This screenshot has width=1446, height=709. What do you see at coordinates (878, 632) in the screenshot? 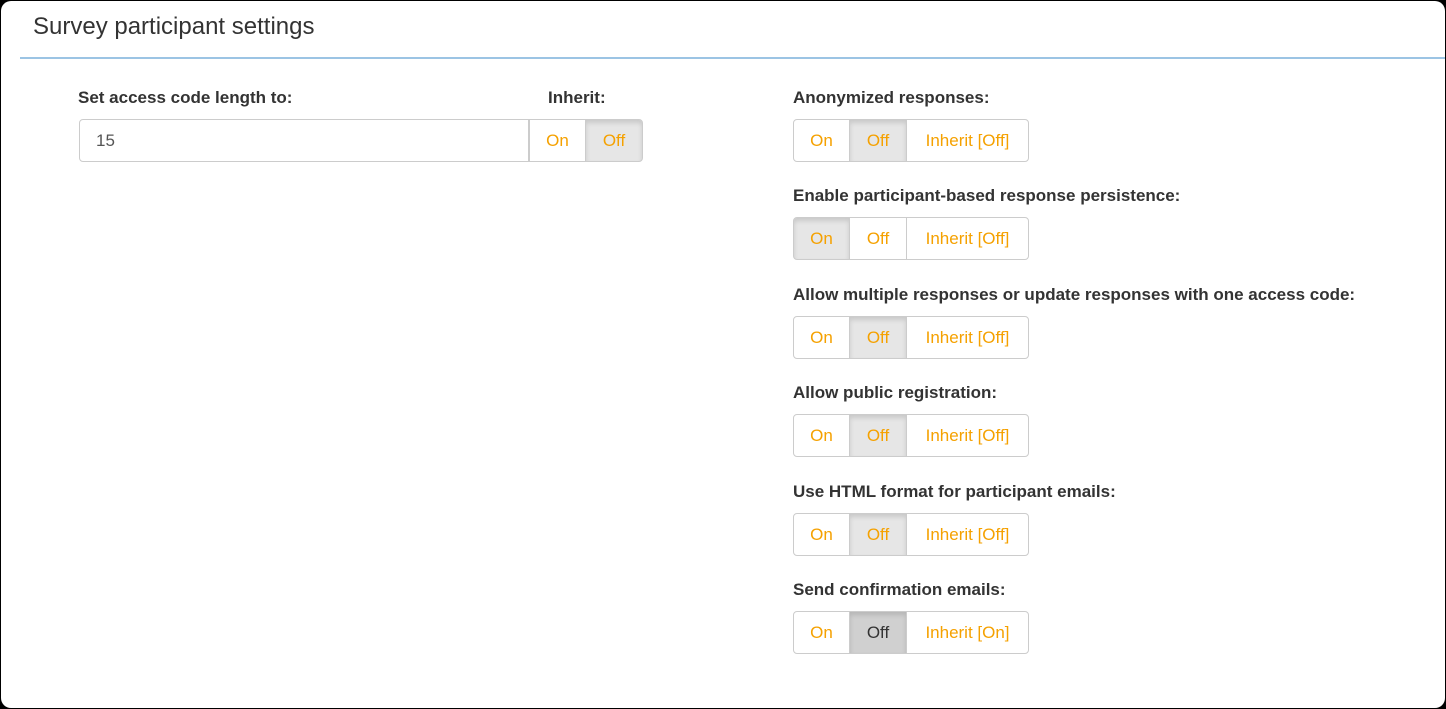
I see `confirmation-emails-off-button: Off` at bounding box center [878, 632].